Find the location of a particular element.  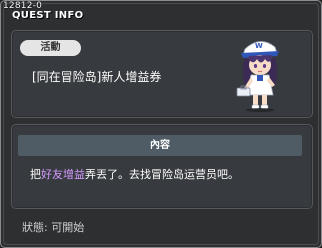

description-highlight: 好友增益 is located at coordinates (63, 174).